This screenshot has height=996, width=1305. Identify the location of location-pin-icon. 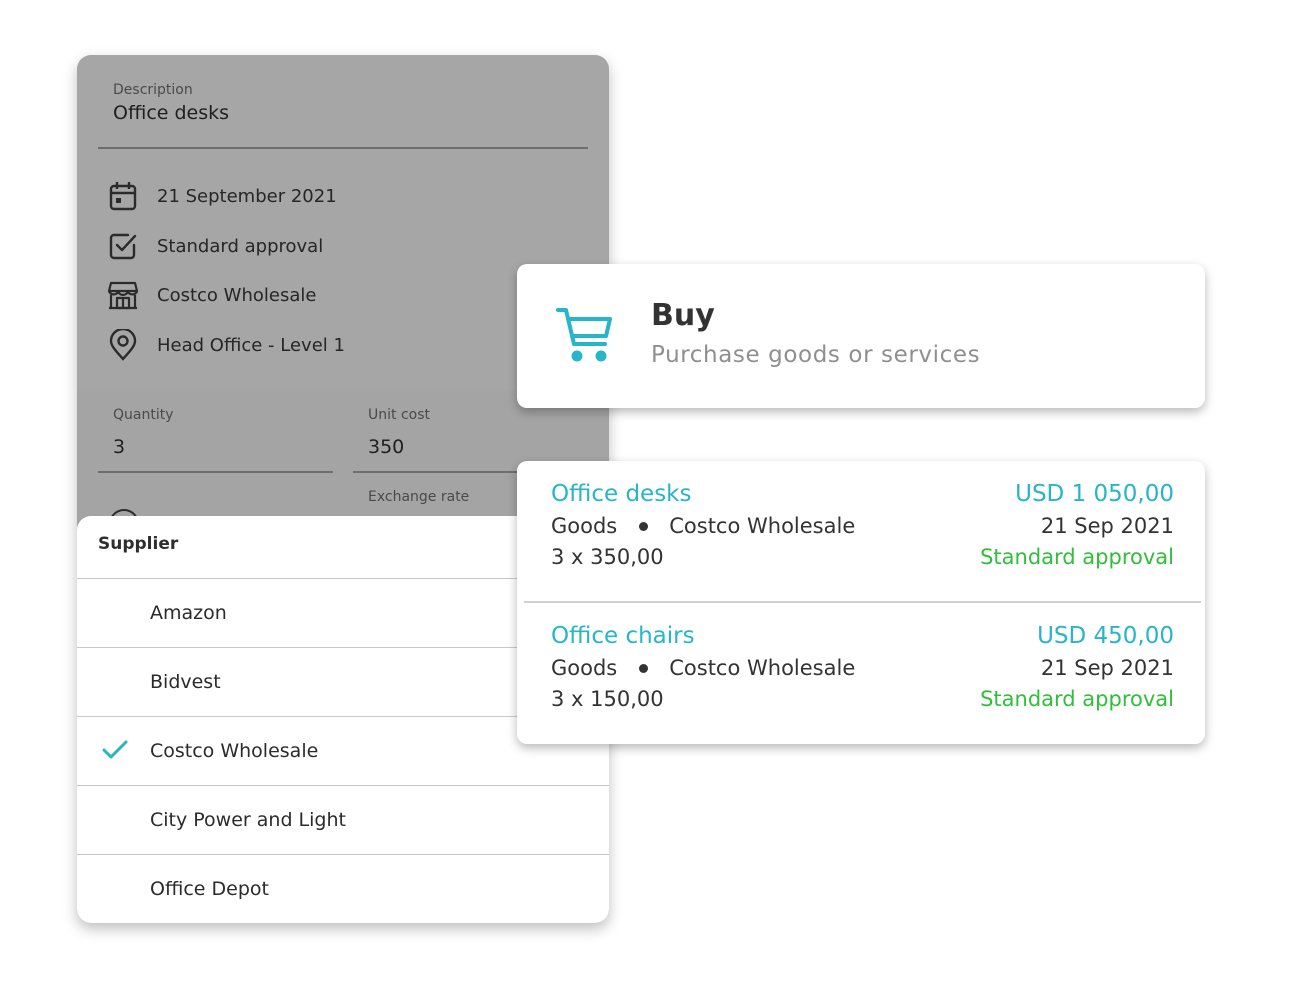
(123, 345).